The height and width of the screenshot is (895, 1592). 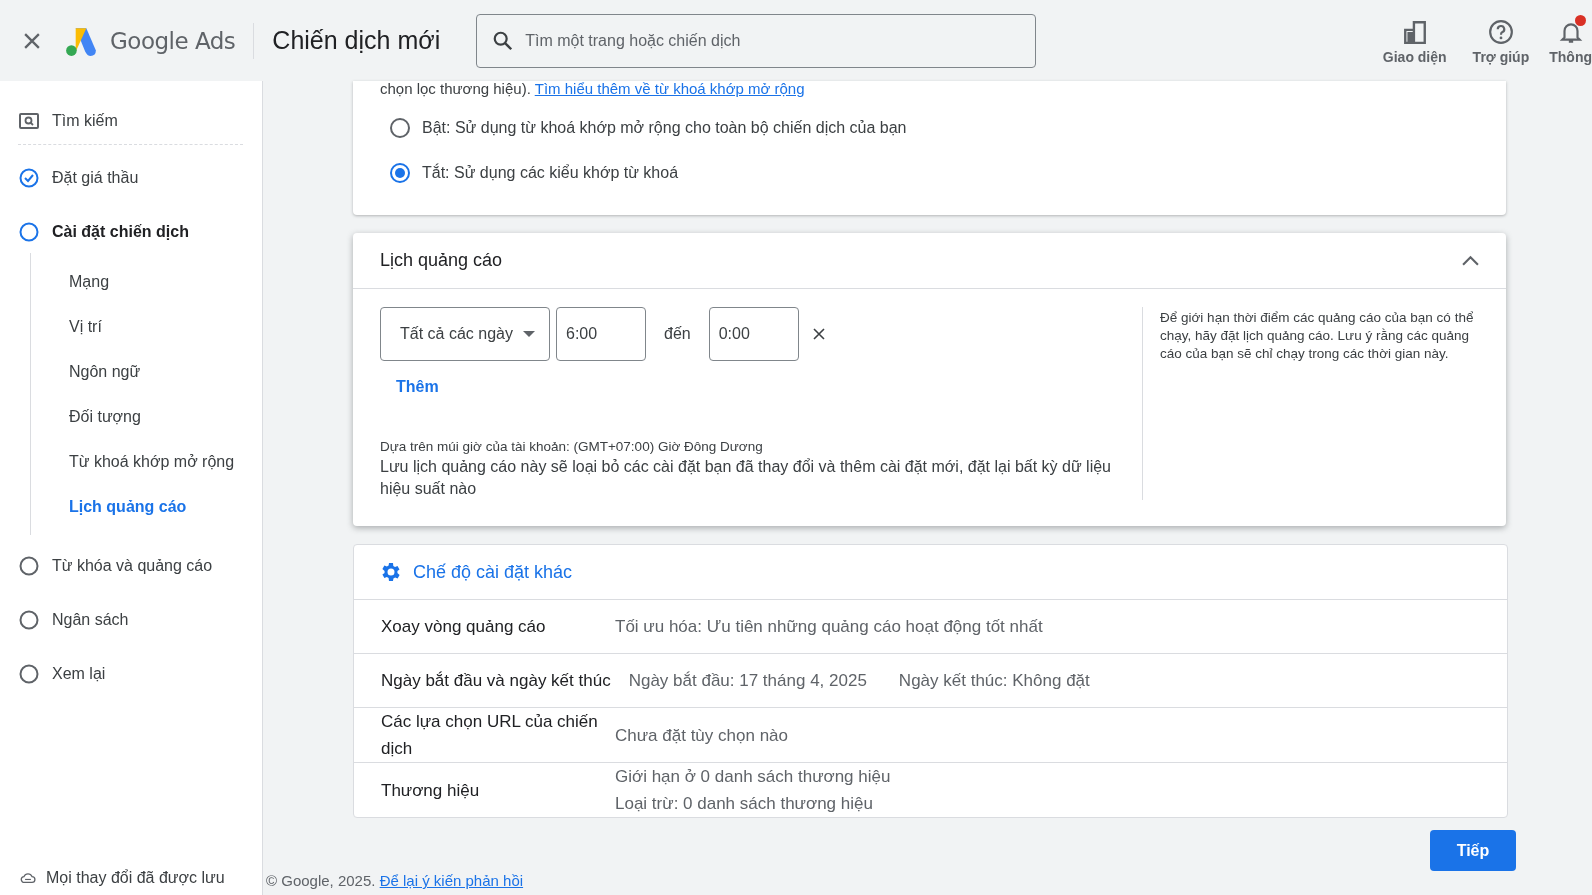 I want to click on step-item: Tìm kiếm, so click(x=68, y=121).